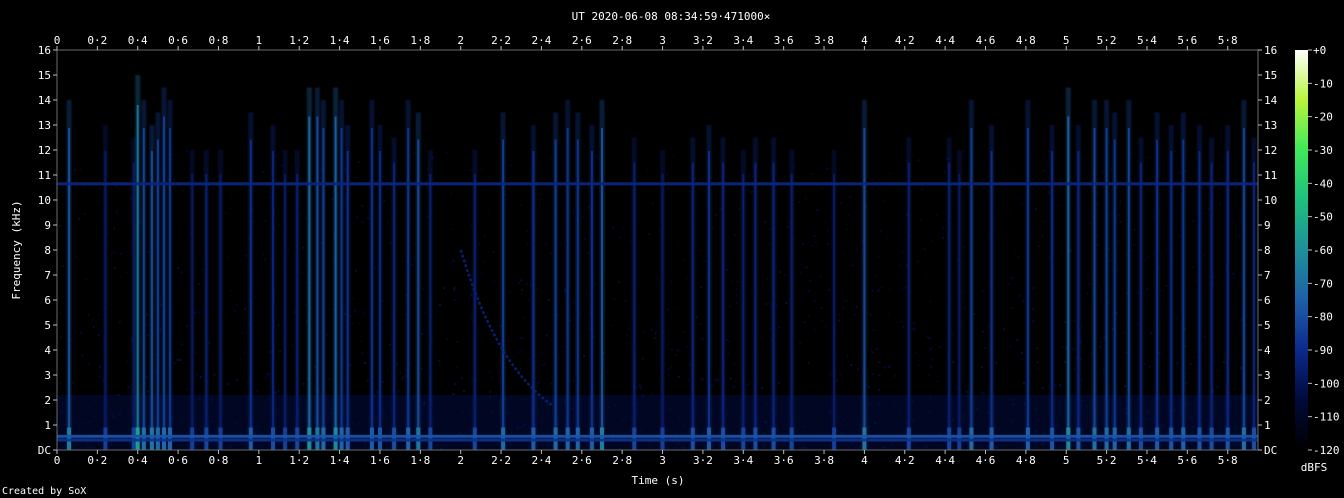 The width and height of the screenshot is (1344, 498). What do you see at coordinates (1270, 450) in the screenshot?
I see `y-tick-label: DC` at bounding box center [1270, 450].